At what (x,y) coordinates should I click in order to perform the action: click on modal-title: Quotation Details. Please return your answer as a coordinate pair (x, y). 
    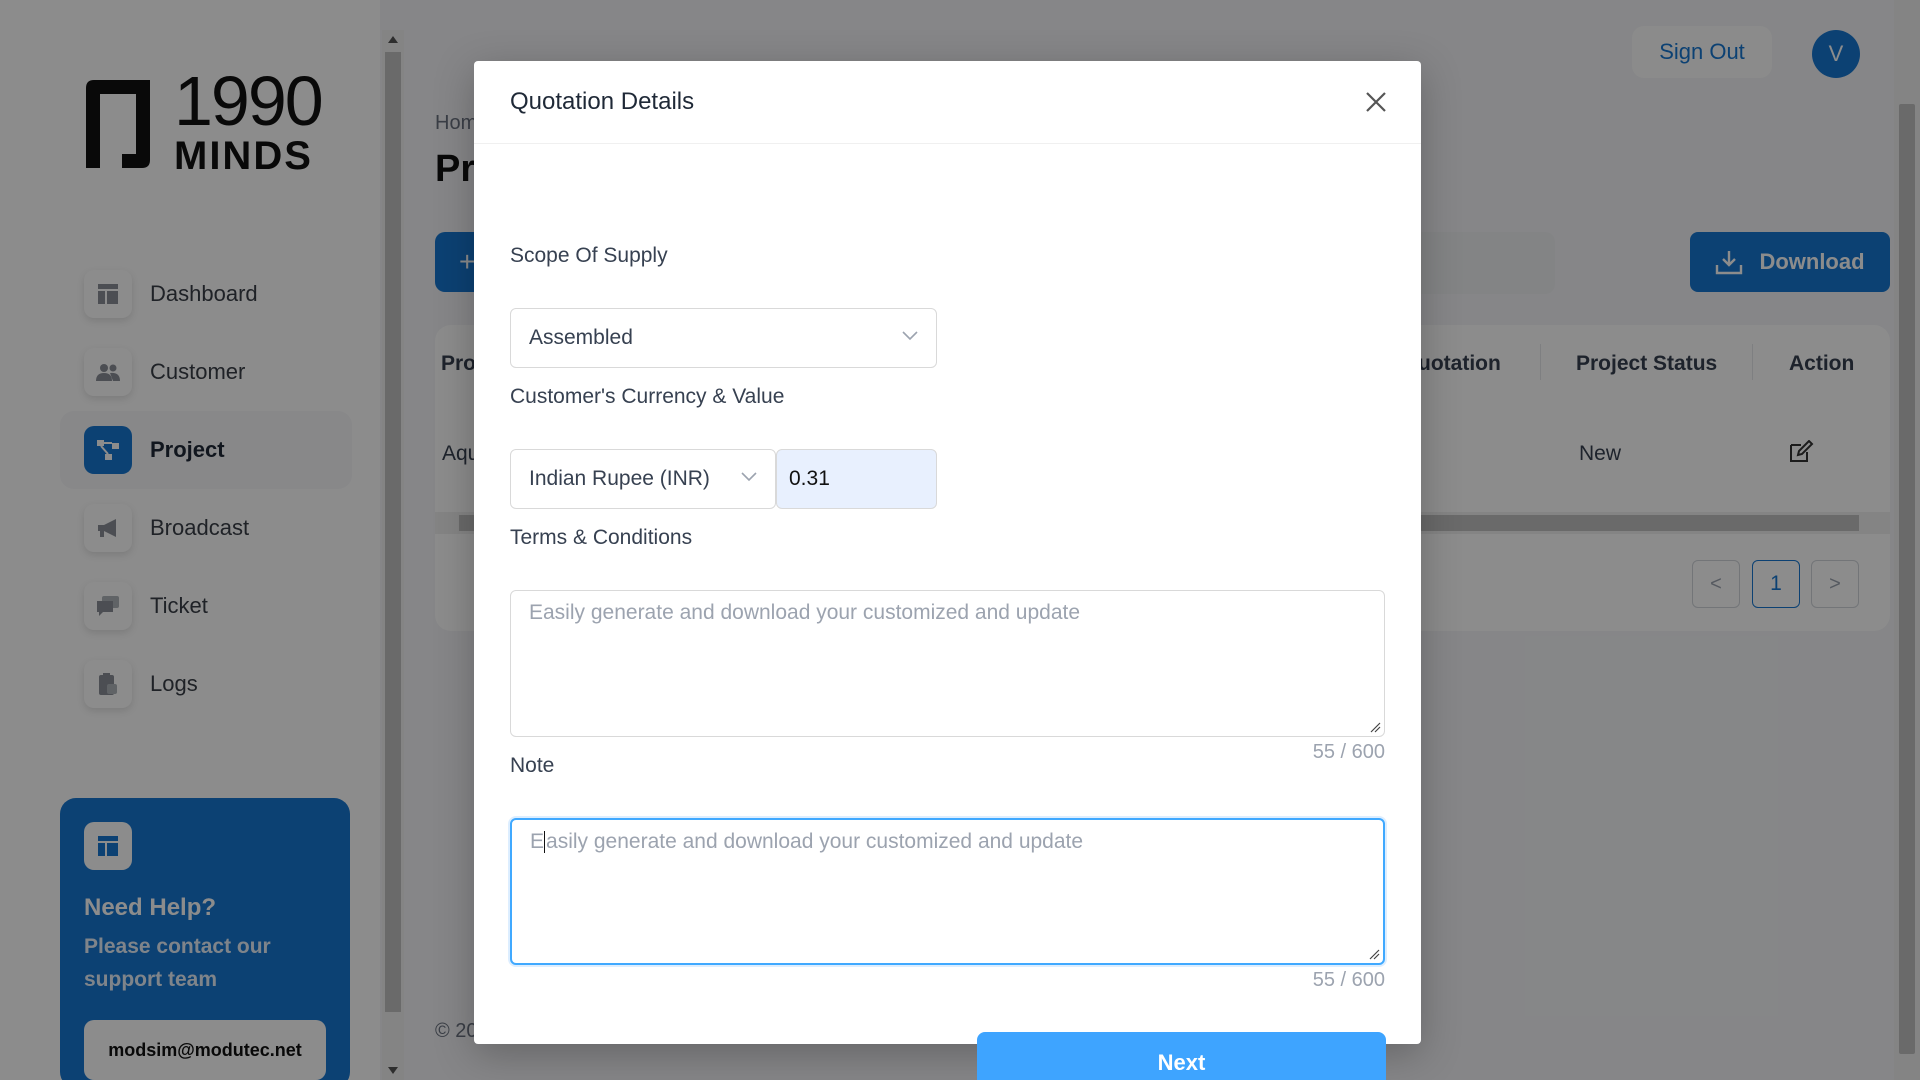
    Looking at the image, I should click on (602, 101).